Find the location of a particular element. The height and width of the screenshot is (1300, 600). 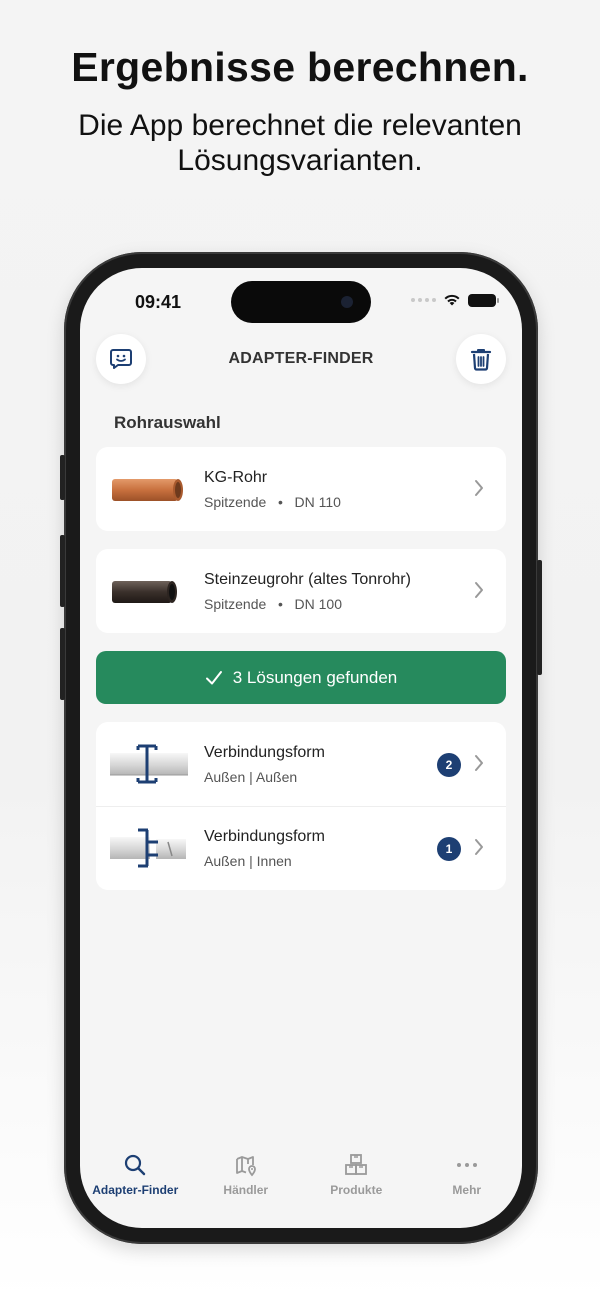

tab-label: Mehr is located at coordinates (467, 1190).